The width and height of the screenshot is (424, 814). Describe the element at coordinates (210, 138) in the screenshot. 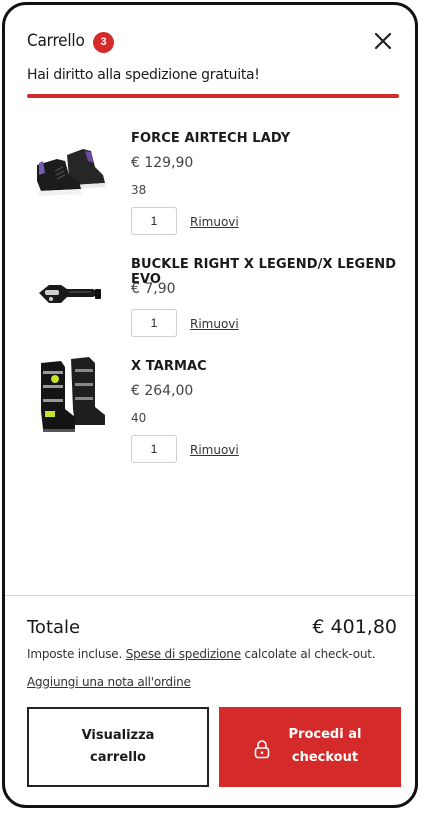

I see `item-name: FORCE AIRTECH LADY` at that location.